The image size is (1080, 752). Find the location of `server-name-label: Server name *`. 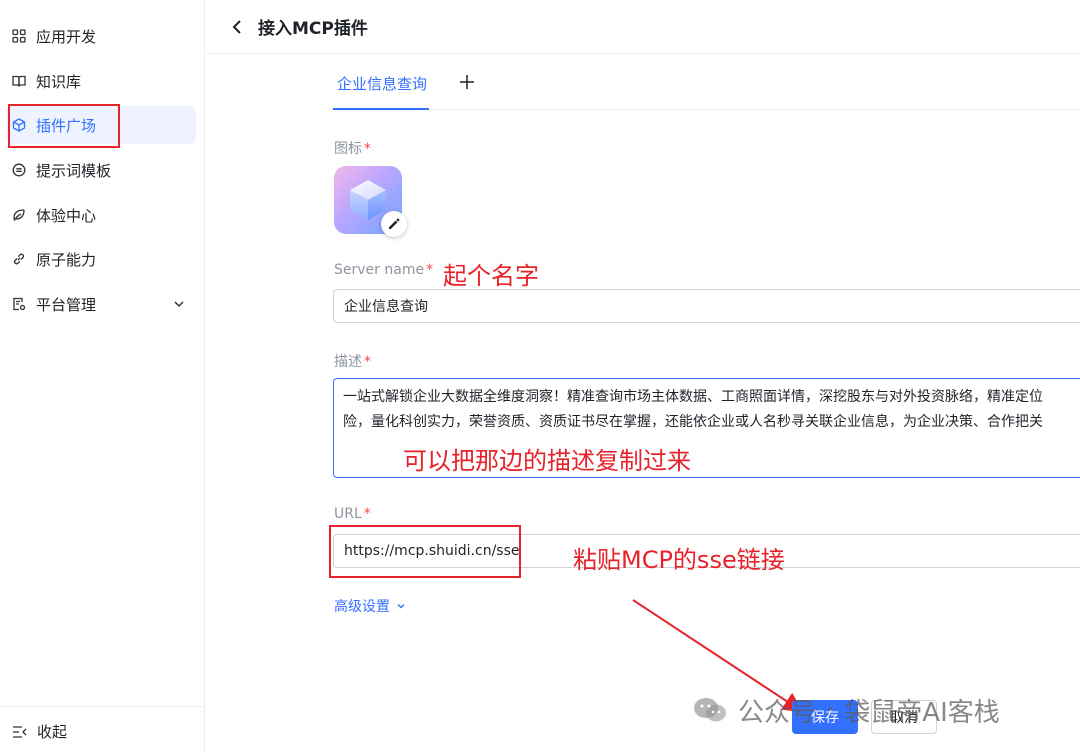

server-name-label: Server name * is located at coordinates (384, 270).